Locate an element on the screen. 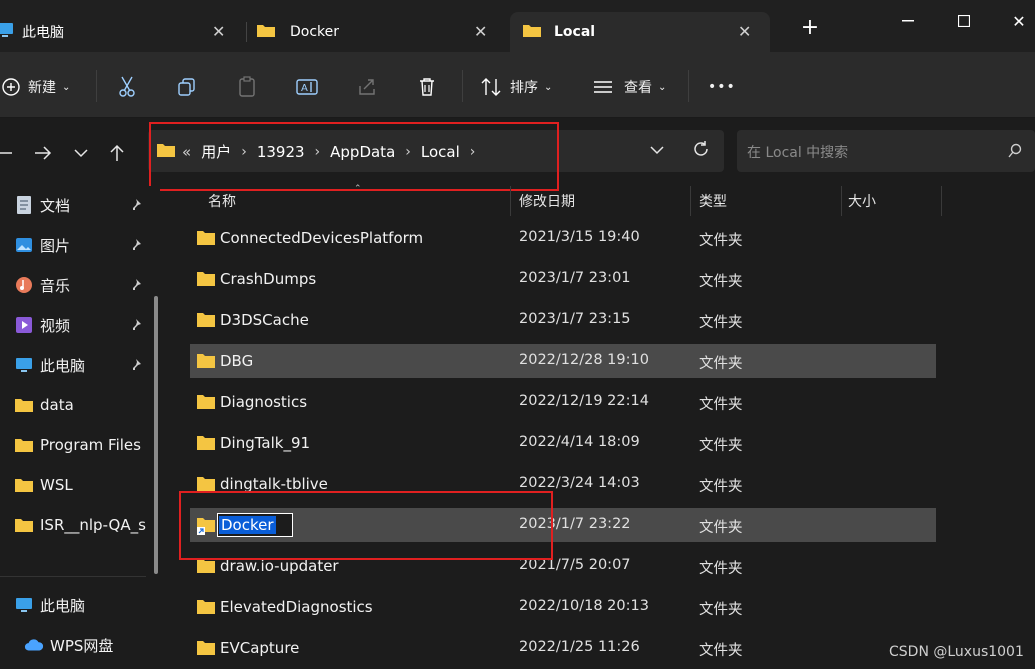 The image size is (1035, 669). recent-locations-button is located at coordinates (81, 153).